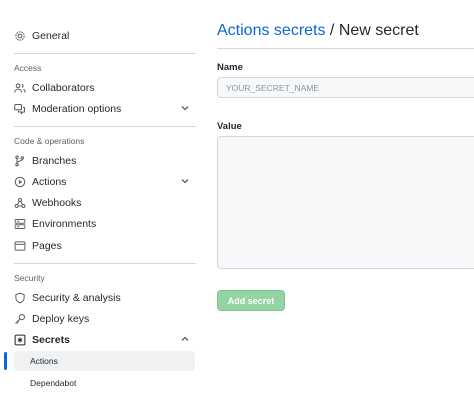 The width and height of the screenshot is (474, 397). What do you see at coordinates (63, 88) in the screenshot?
I see `sidebar-item-label: Collaborators` at bounding box center [63, 88].